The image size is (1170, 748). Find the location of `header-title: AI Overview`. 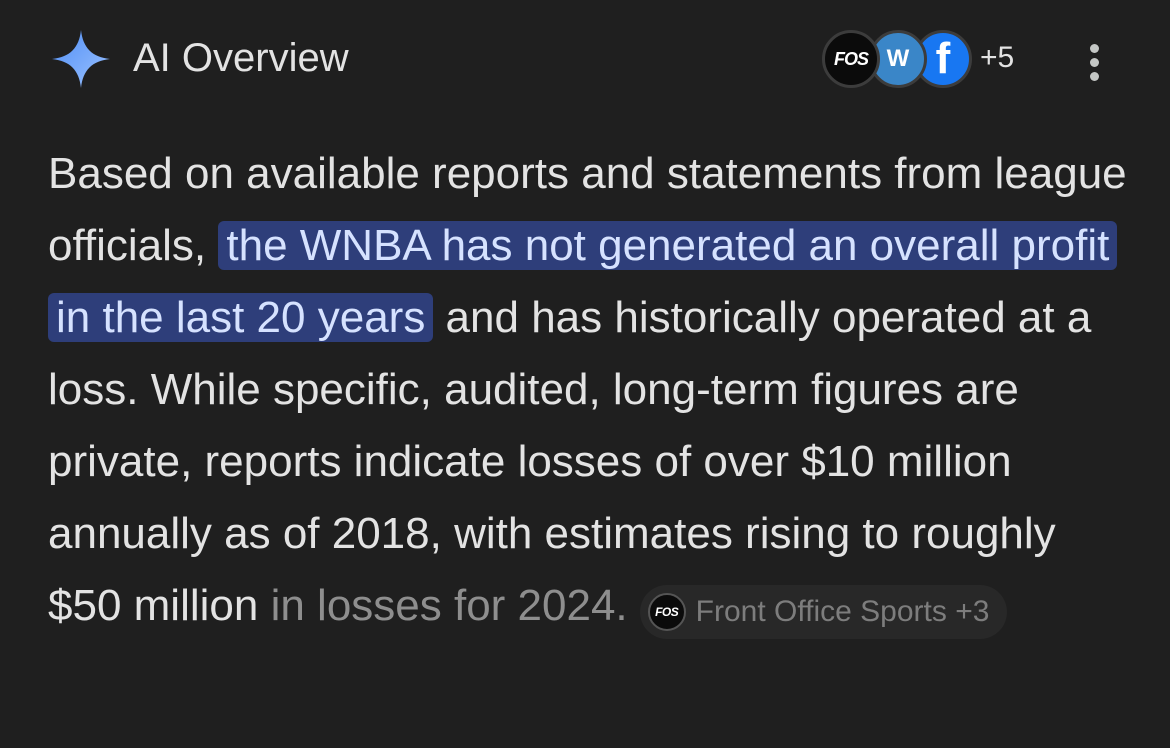

header-title: AI Overview is located at coordinates (241, 58).